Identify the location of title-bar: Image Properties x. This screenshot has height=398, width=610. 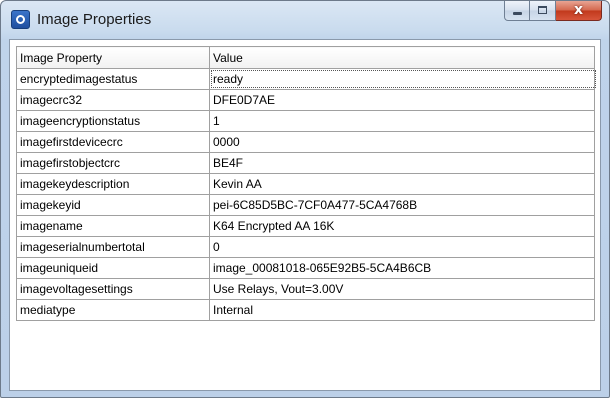
(305, 20).